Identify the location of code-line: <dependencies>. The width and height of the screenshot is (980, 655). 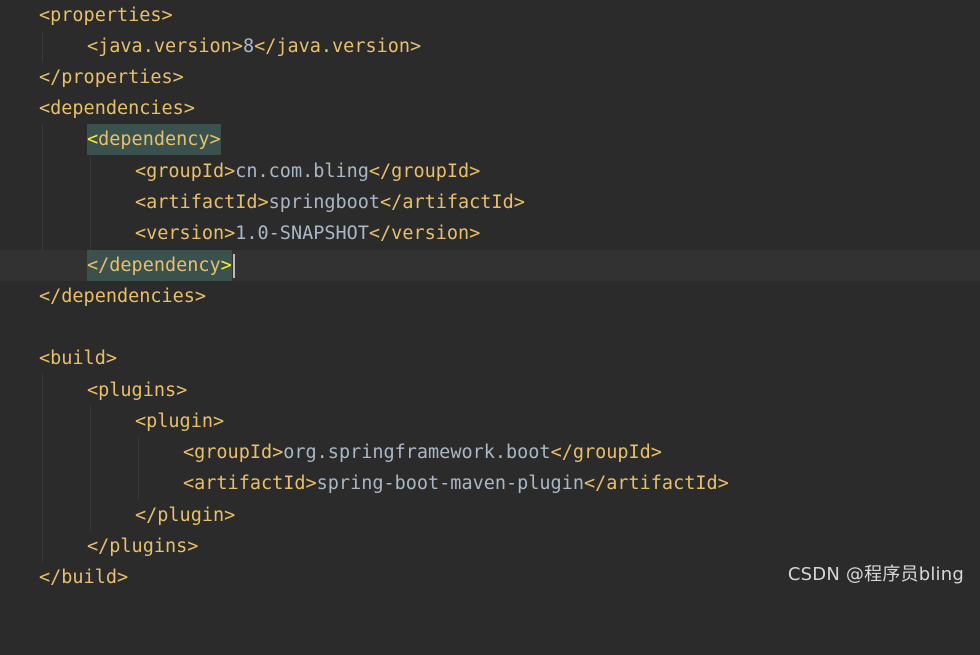
(490, 108).